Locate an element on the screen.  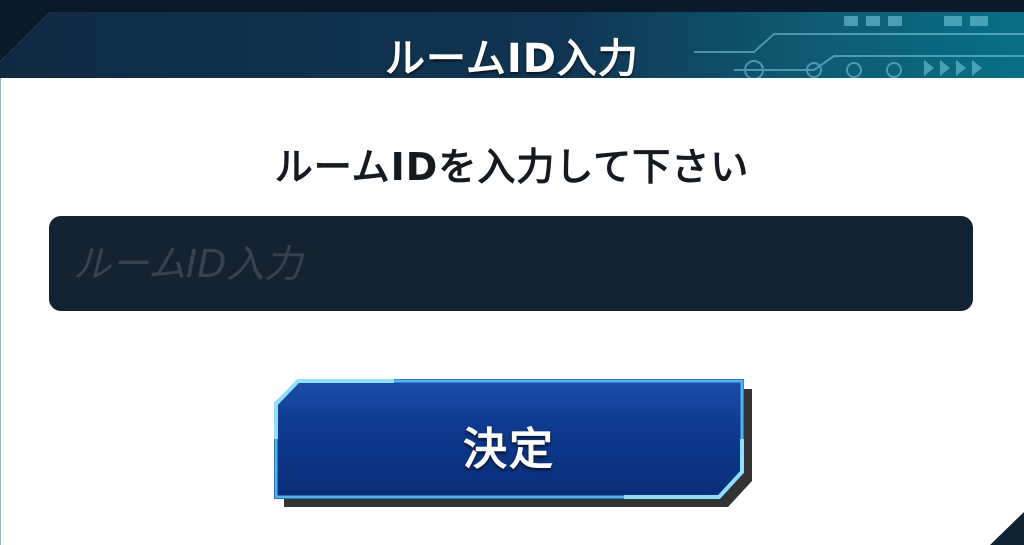
confirm-button-wrapper: 決定 is located at coordinates (513, 443).